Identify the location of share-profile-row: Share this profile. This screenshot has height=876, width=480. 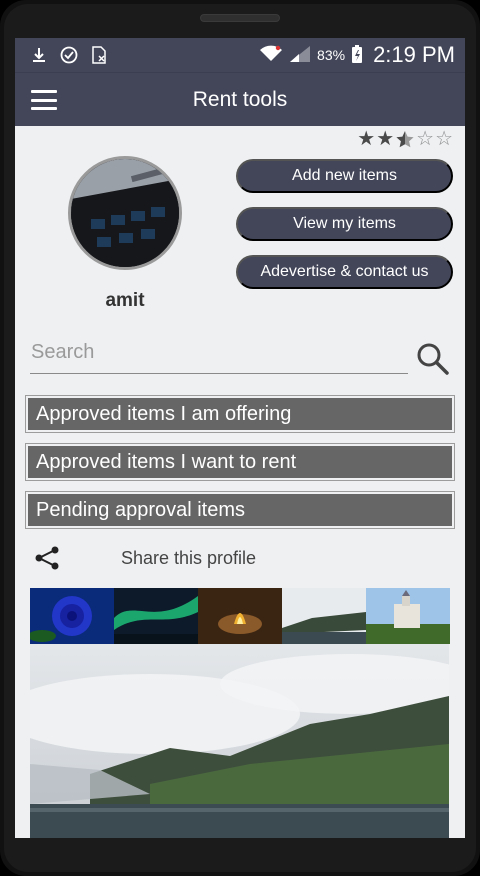
(144, 558).